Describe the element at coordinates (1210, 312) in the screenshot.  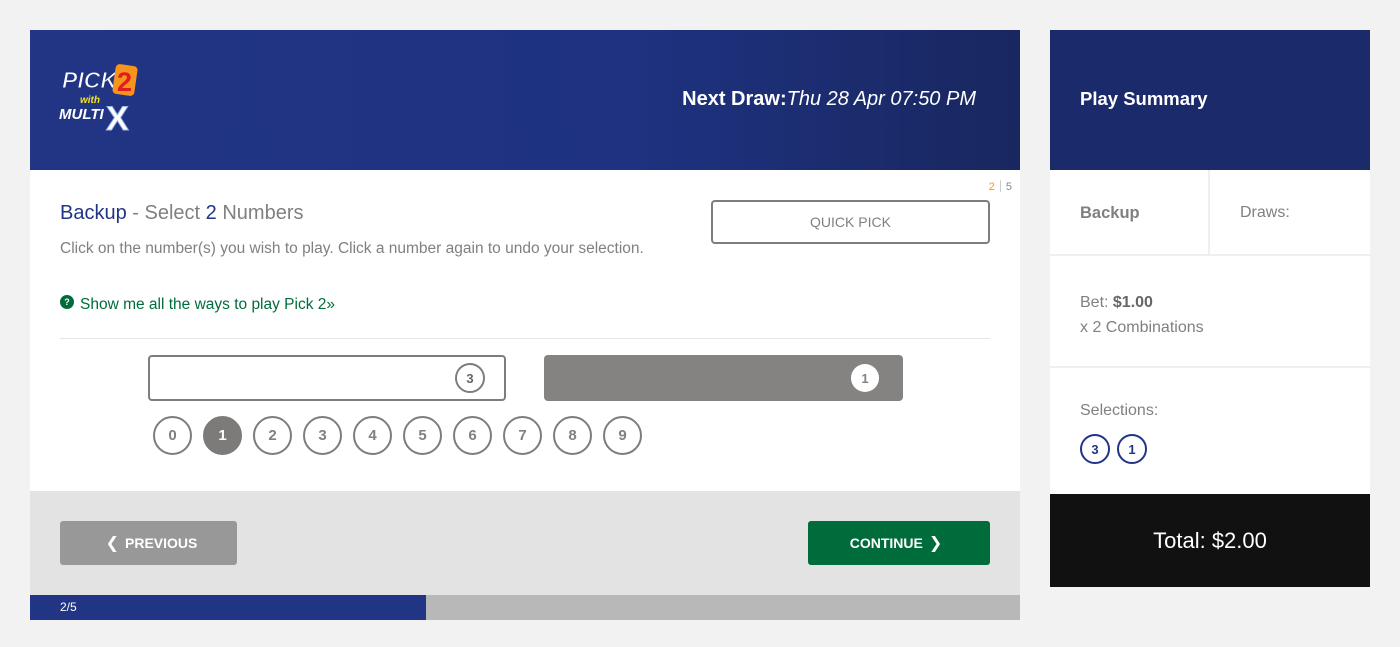
I see `summary-bet-row: Bet: $1.00 x 2 Combinations` at that location.